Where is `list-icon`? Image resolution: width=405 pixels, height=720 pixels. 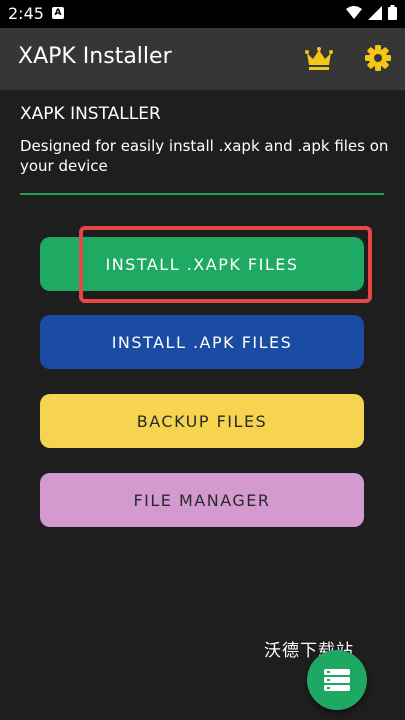 list-icon is located at coordinates (337, 680).